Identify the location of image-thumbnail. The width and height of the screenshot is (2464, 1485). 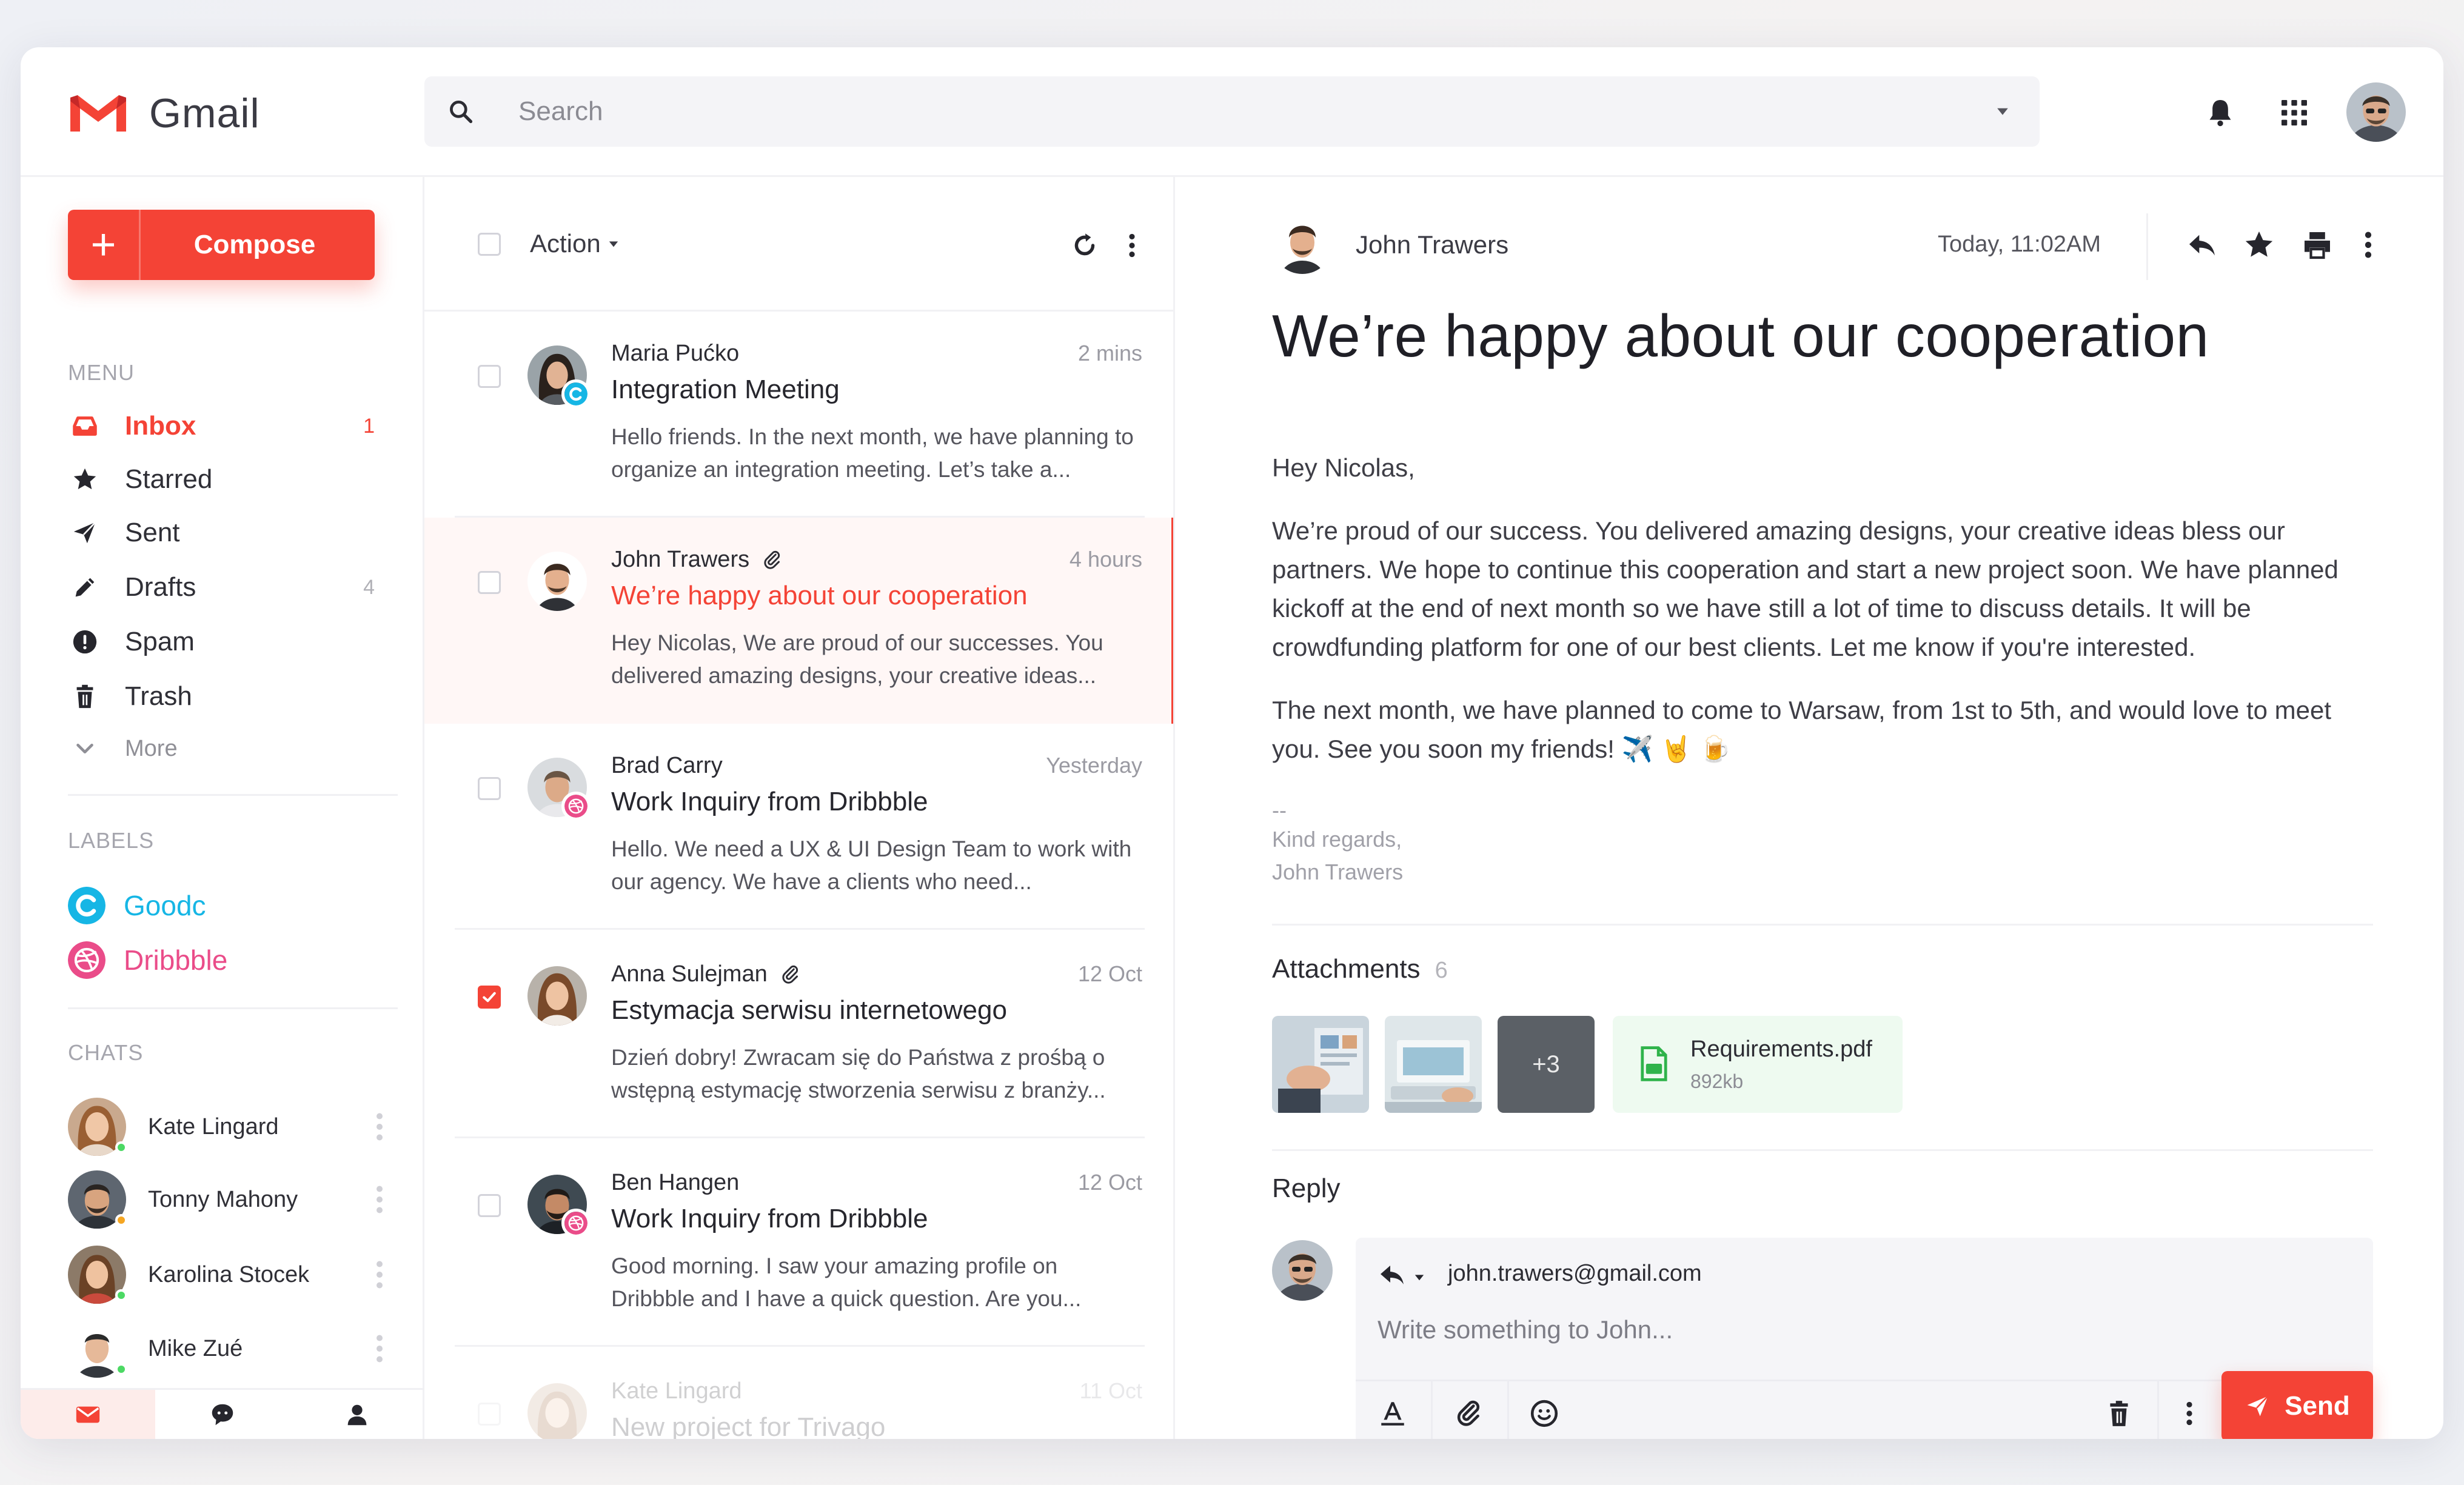
(1434, 1064).